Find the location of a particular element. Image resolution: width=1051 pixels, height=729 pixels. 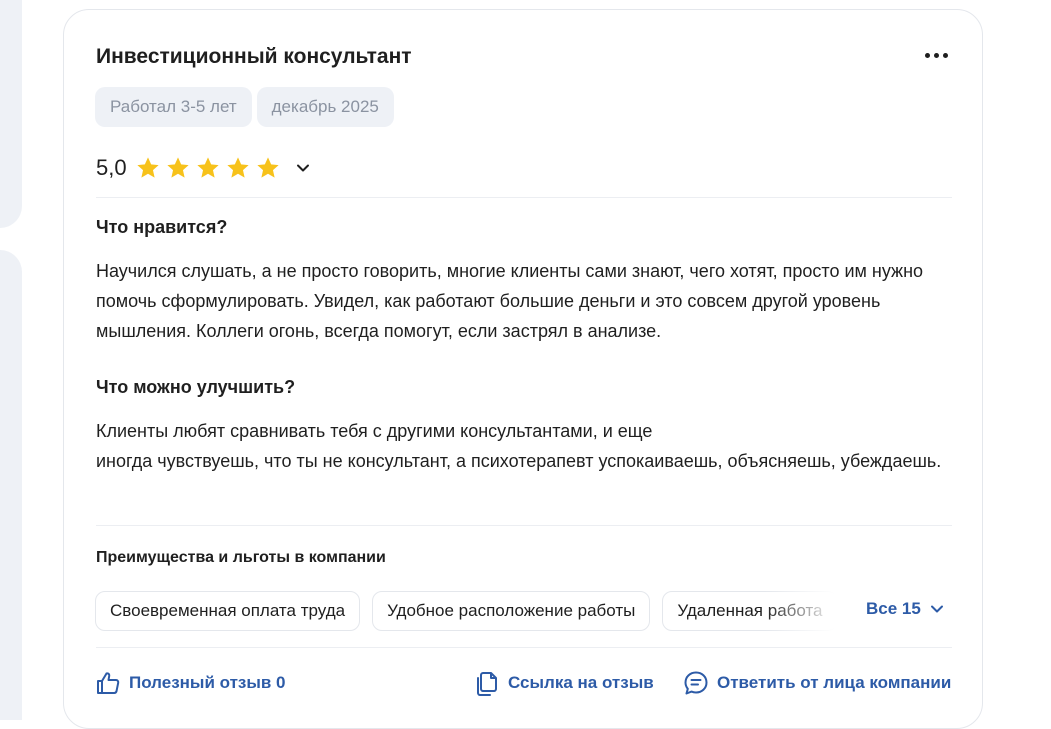

rating-row: 5,0 is located at coordinates (203, 168).